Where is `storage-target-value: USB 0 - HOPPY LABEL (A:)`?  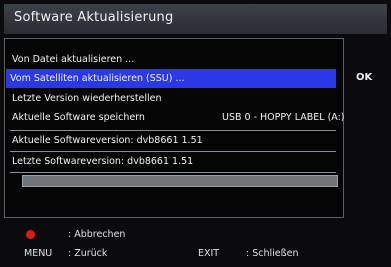 storage-target-value: USB 0 - HOPPY LABEL (A:) is located at coordinates (283, 117).